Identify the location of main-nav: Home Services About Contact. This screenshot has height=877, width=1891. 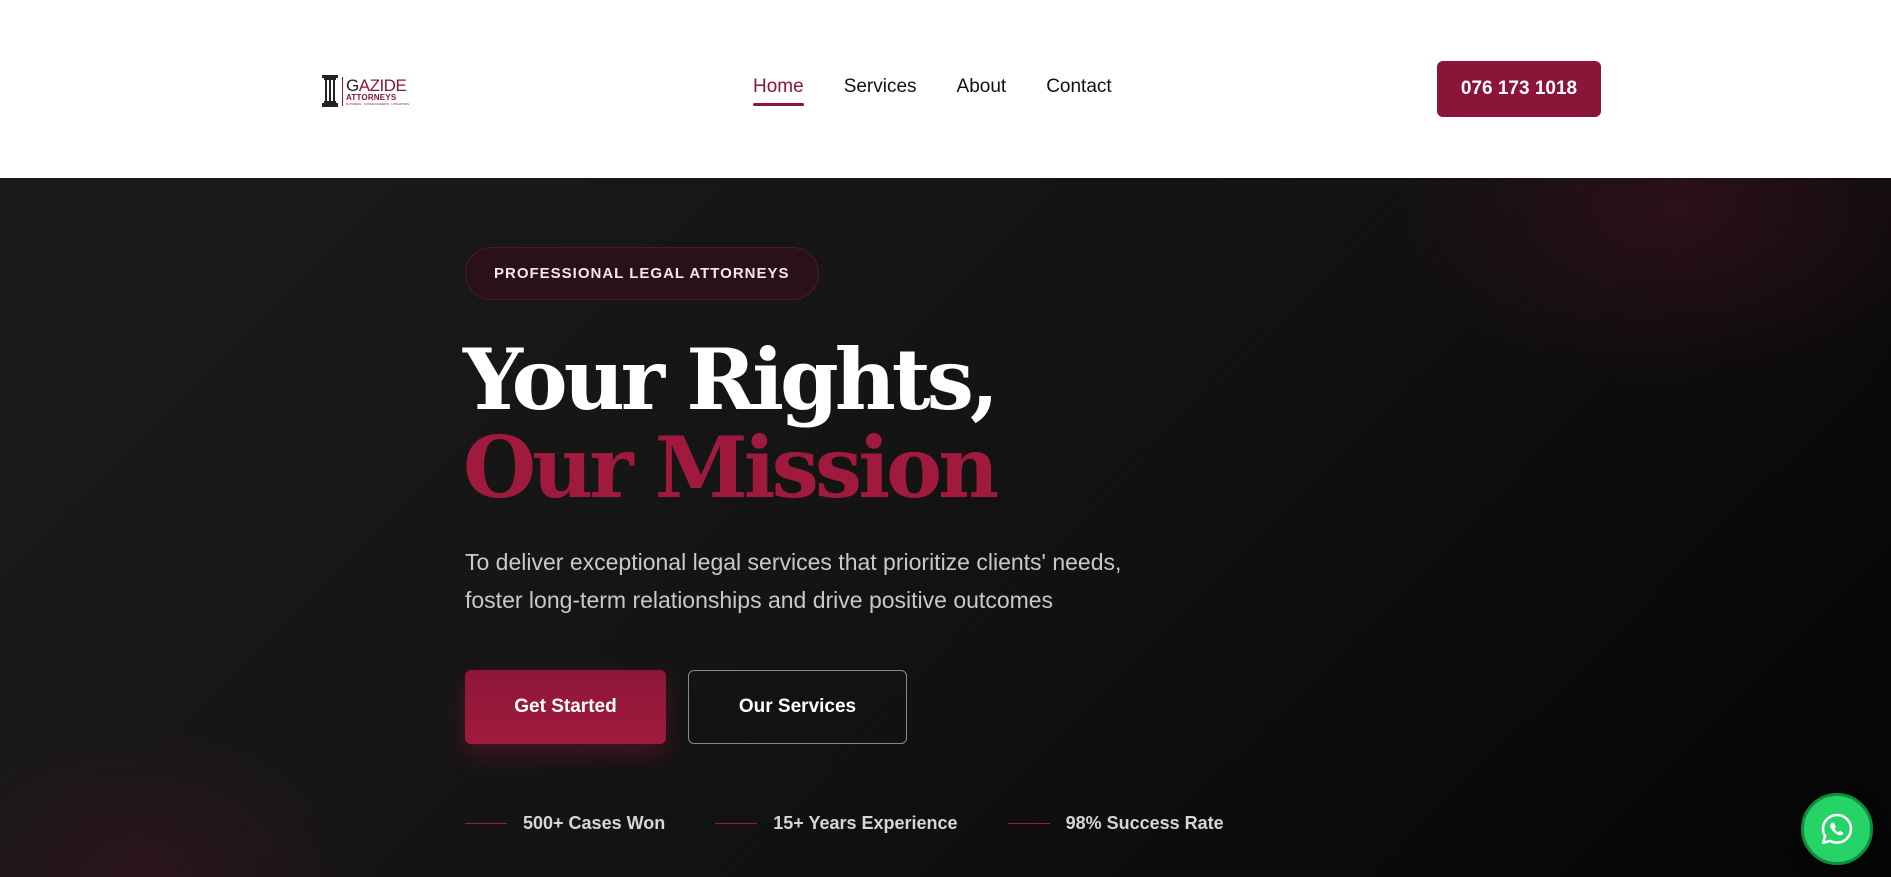
(932, 91).